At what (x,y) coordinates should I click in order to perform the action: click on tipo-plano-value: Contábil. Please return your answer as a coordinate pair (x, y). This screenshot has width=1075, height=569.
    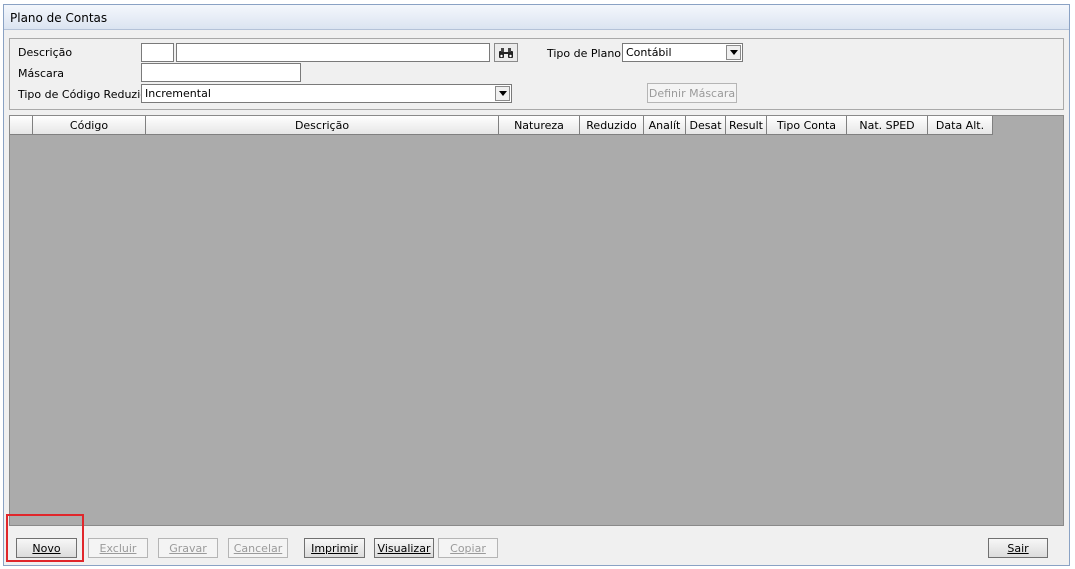
    Looking at the image, I should click on (649, 52).